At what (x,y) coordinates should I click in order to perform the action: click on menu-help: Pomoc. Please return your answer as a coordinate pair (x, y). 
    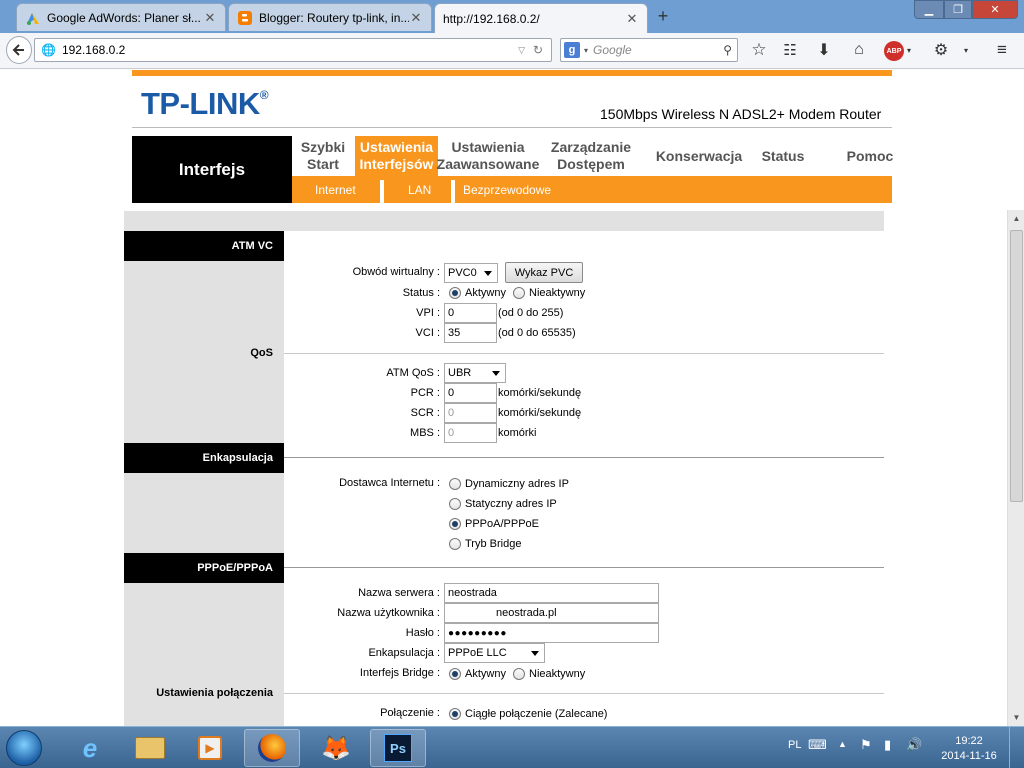
    Looking at the image, I should click on (870, 156).